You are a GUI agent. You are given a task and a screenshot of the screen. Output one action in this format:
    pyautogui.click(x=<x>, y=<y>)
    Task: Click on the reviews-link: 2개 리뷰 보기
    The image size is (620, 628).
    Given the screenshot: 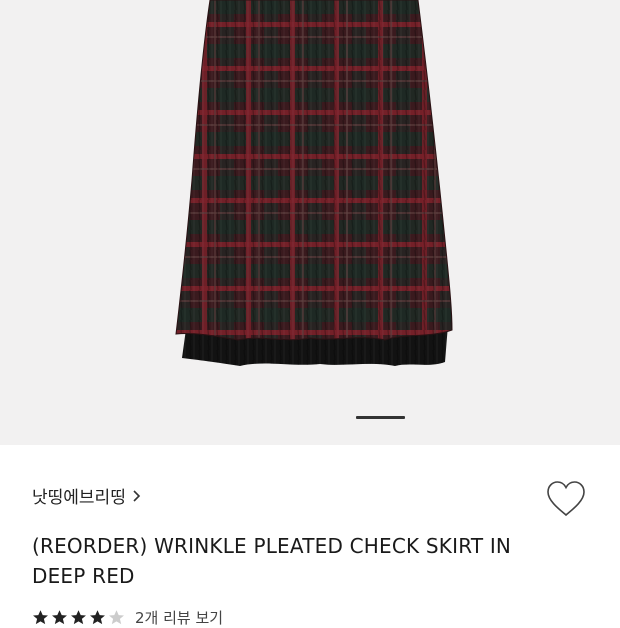 What is the action you would take?
    pyautogui.click(x=179, y=617)
    